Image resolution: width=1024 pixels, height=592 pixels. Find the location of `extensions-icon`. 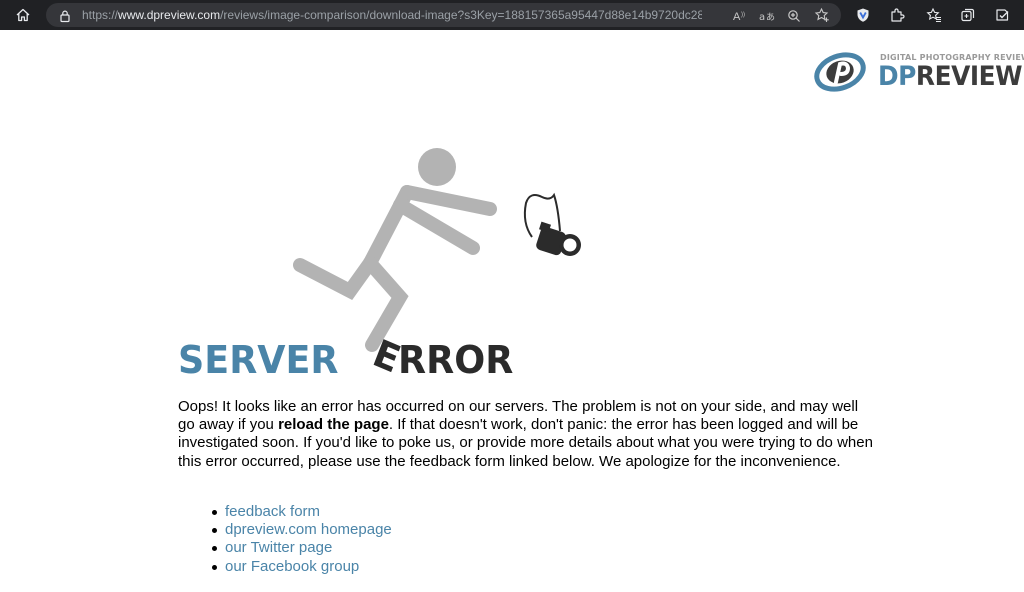

extensions-icon is located at coordinates (897, 15).